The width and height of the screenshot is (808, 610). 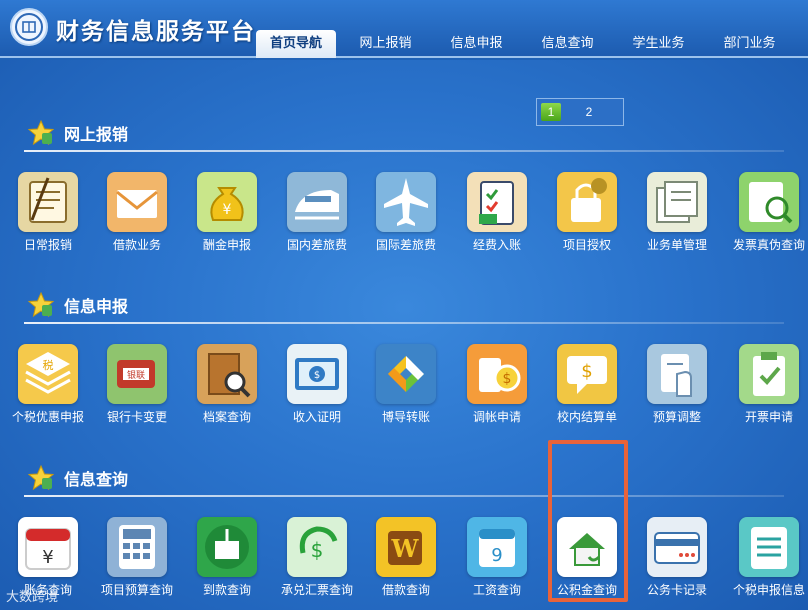 What do you see at coordinates (769, 547) in the screenshot?
I see `tax-list-icon` at bounding box center [769, 547].